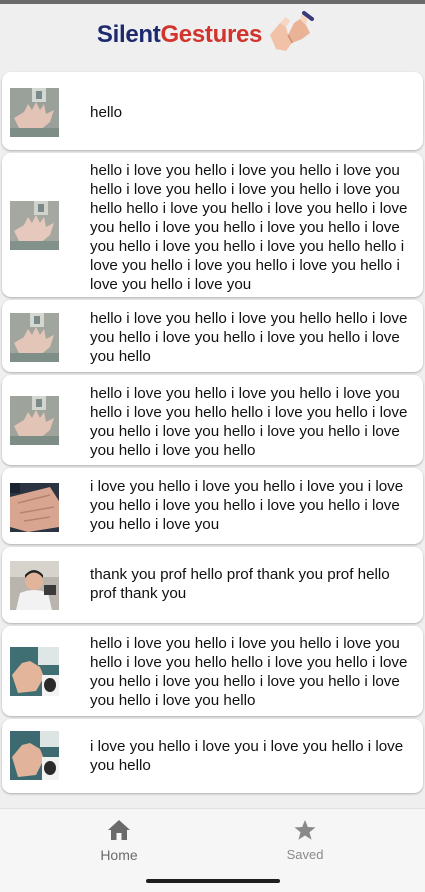  I want to click on list-item: hello, so click(212, 111).